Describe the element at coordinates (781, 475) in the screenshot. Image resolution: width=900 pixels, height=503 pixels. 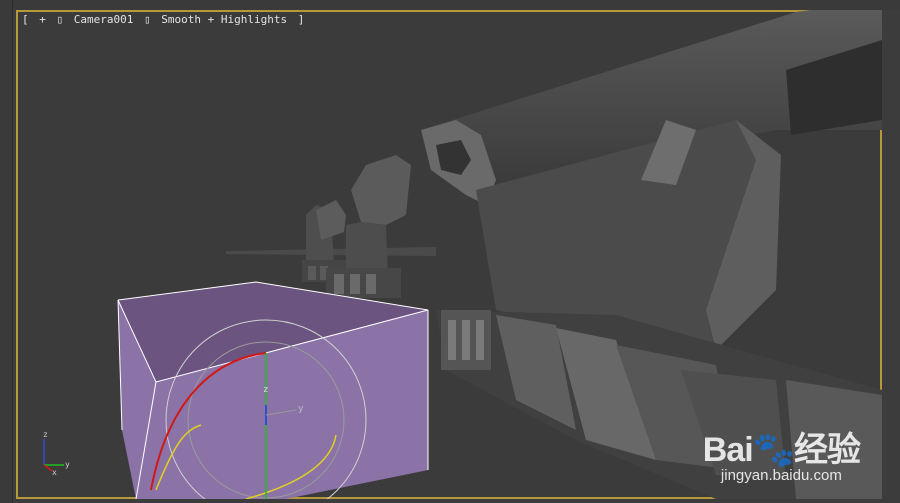
I see `watermark-url: jingyan.baidu.com` at that location.